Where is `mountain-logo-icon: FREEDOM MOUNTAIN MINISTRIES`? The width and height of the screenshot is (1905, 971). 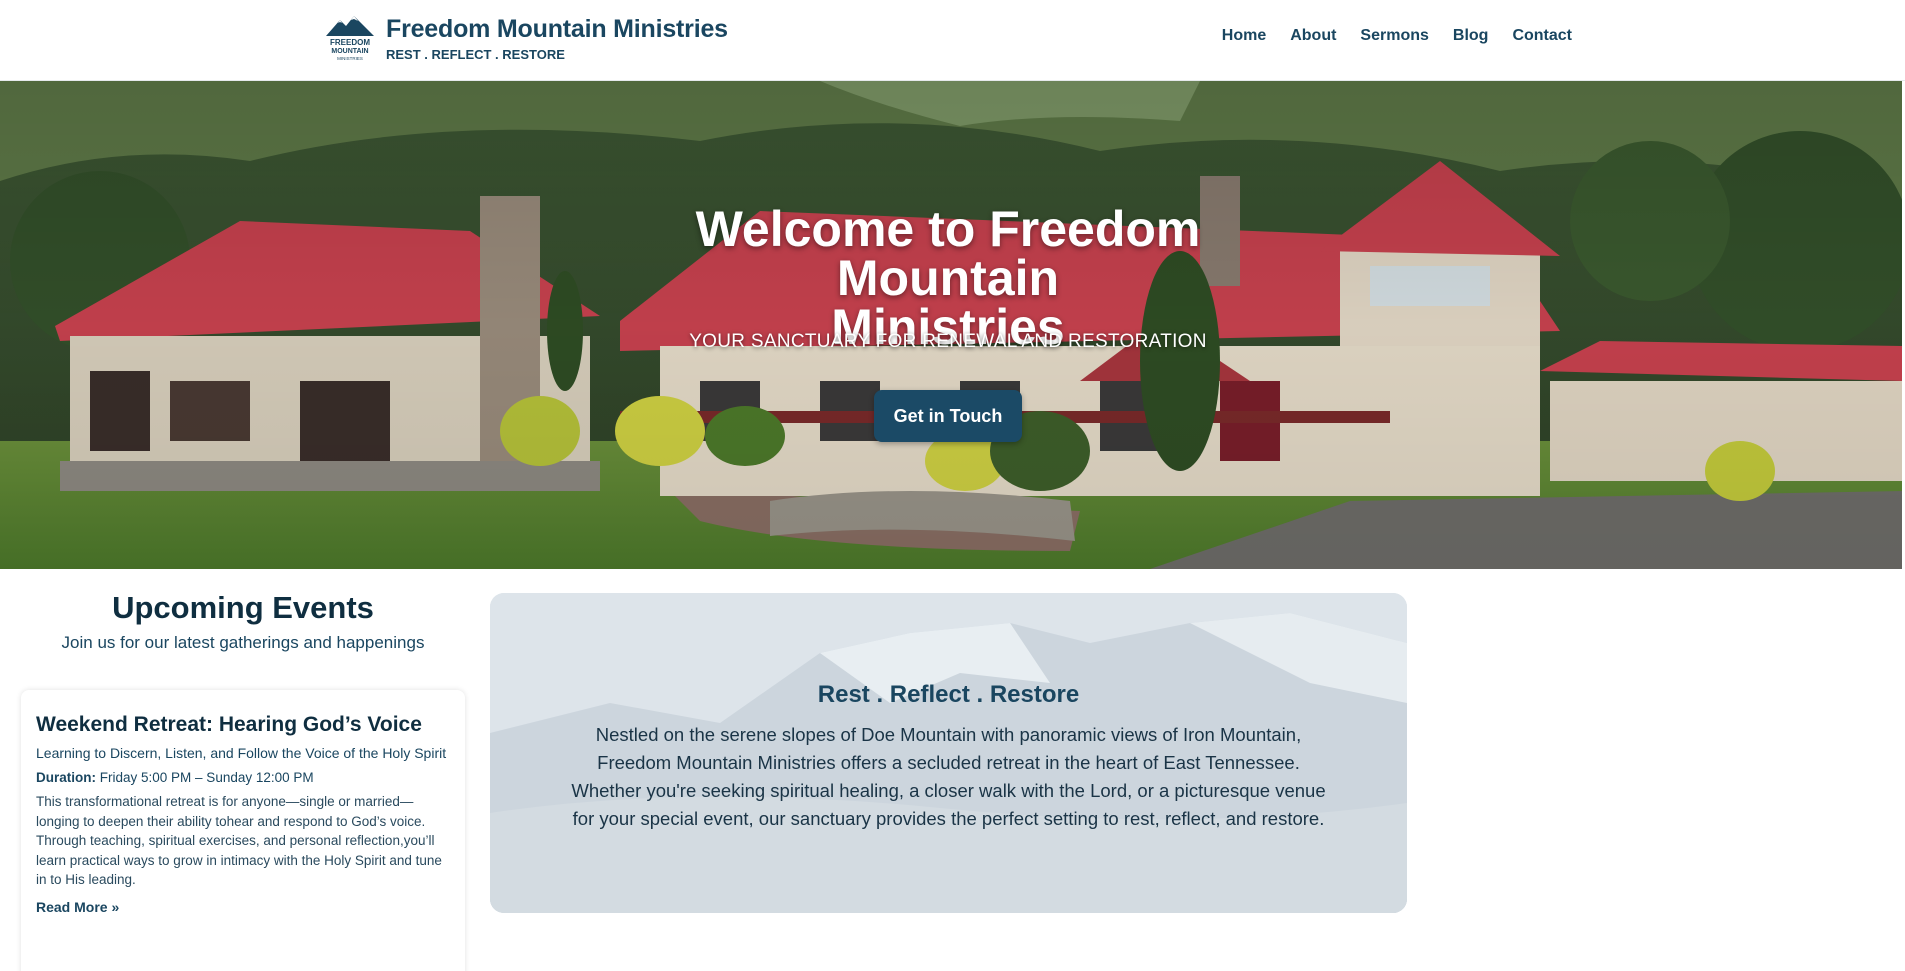
mountain-logo-icon: FREEDOM MOUNTAIN MINISTRIES is located at coordinates (350, 39).